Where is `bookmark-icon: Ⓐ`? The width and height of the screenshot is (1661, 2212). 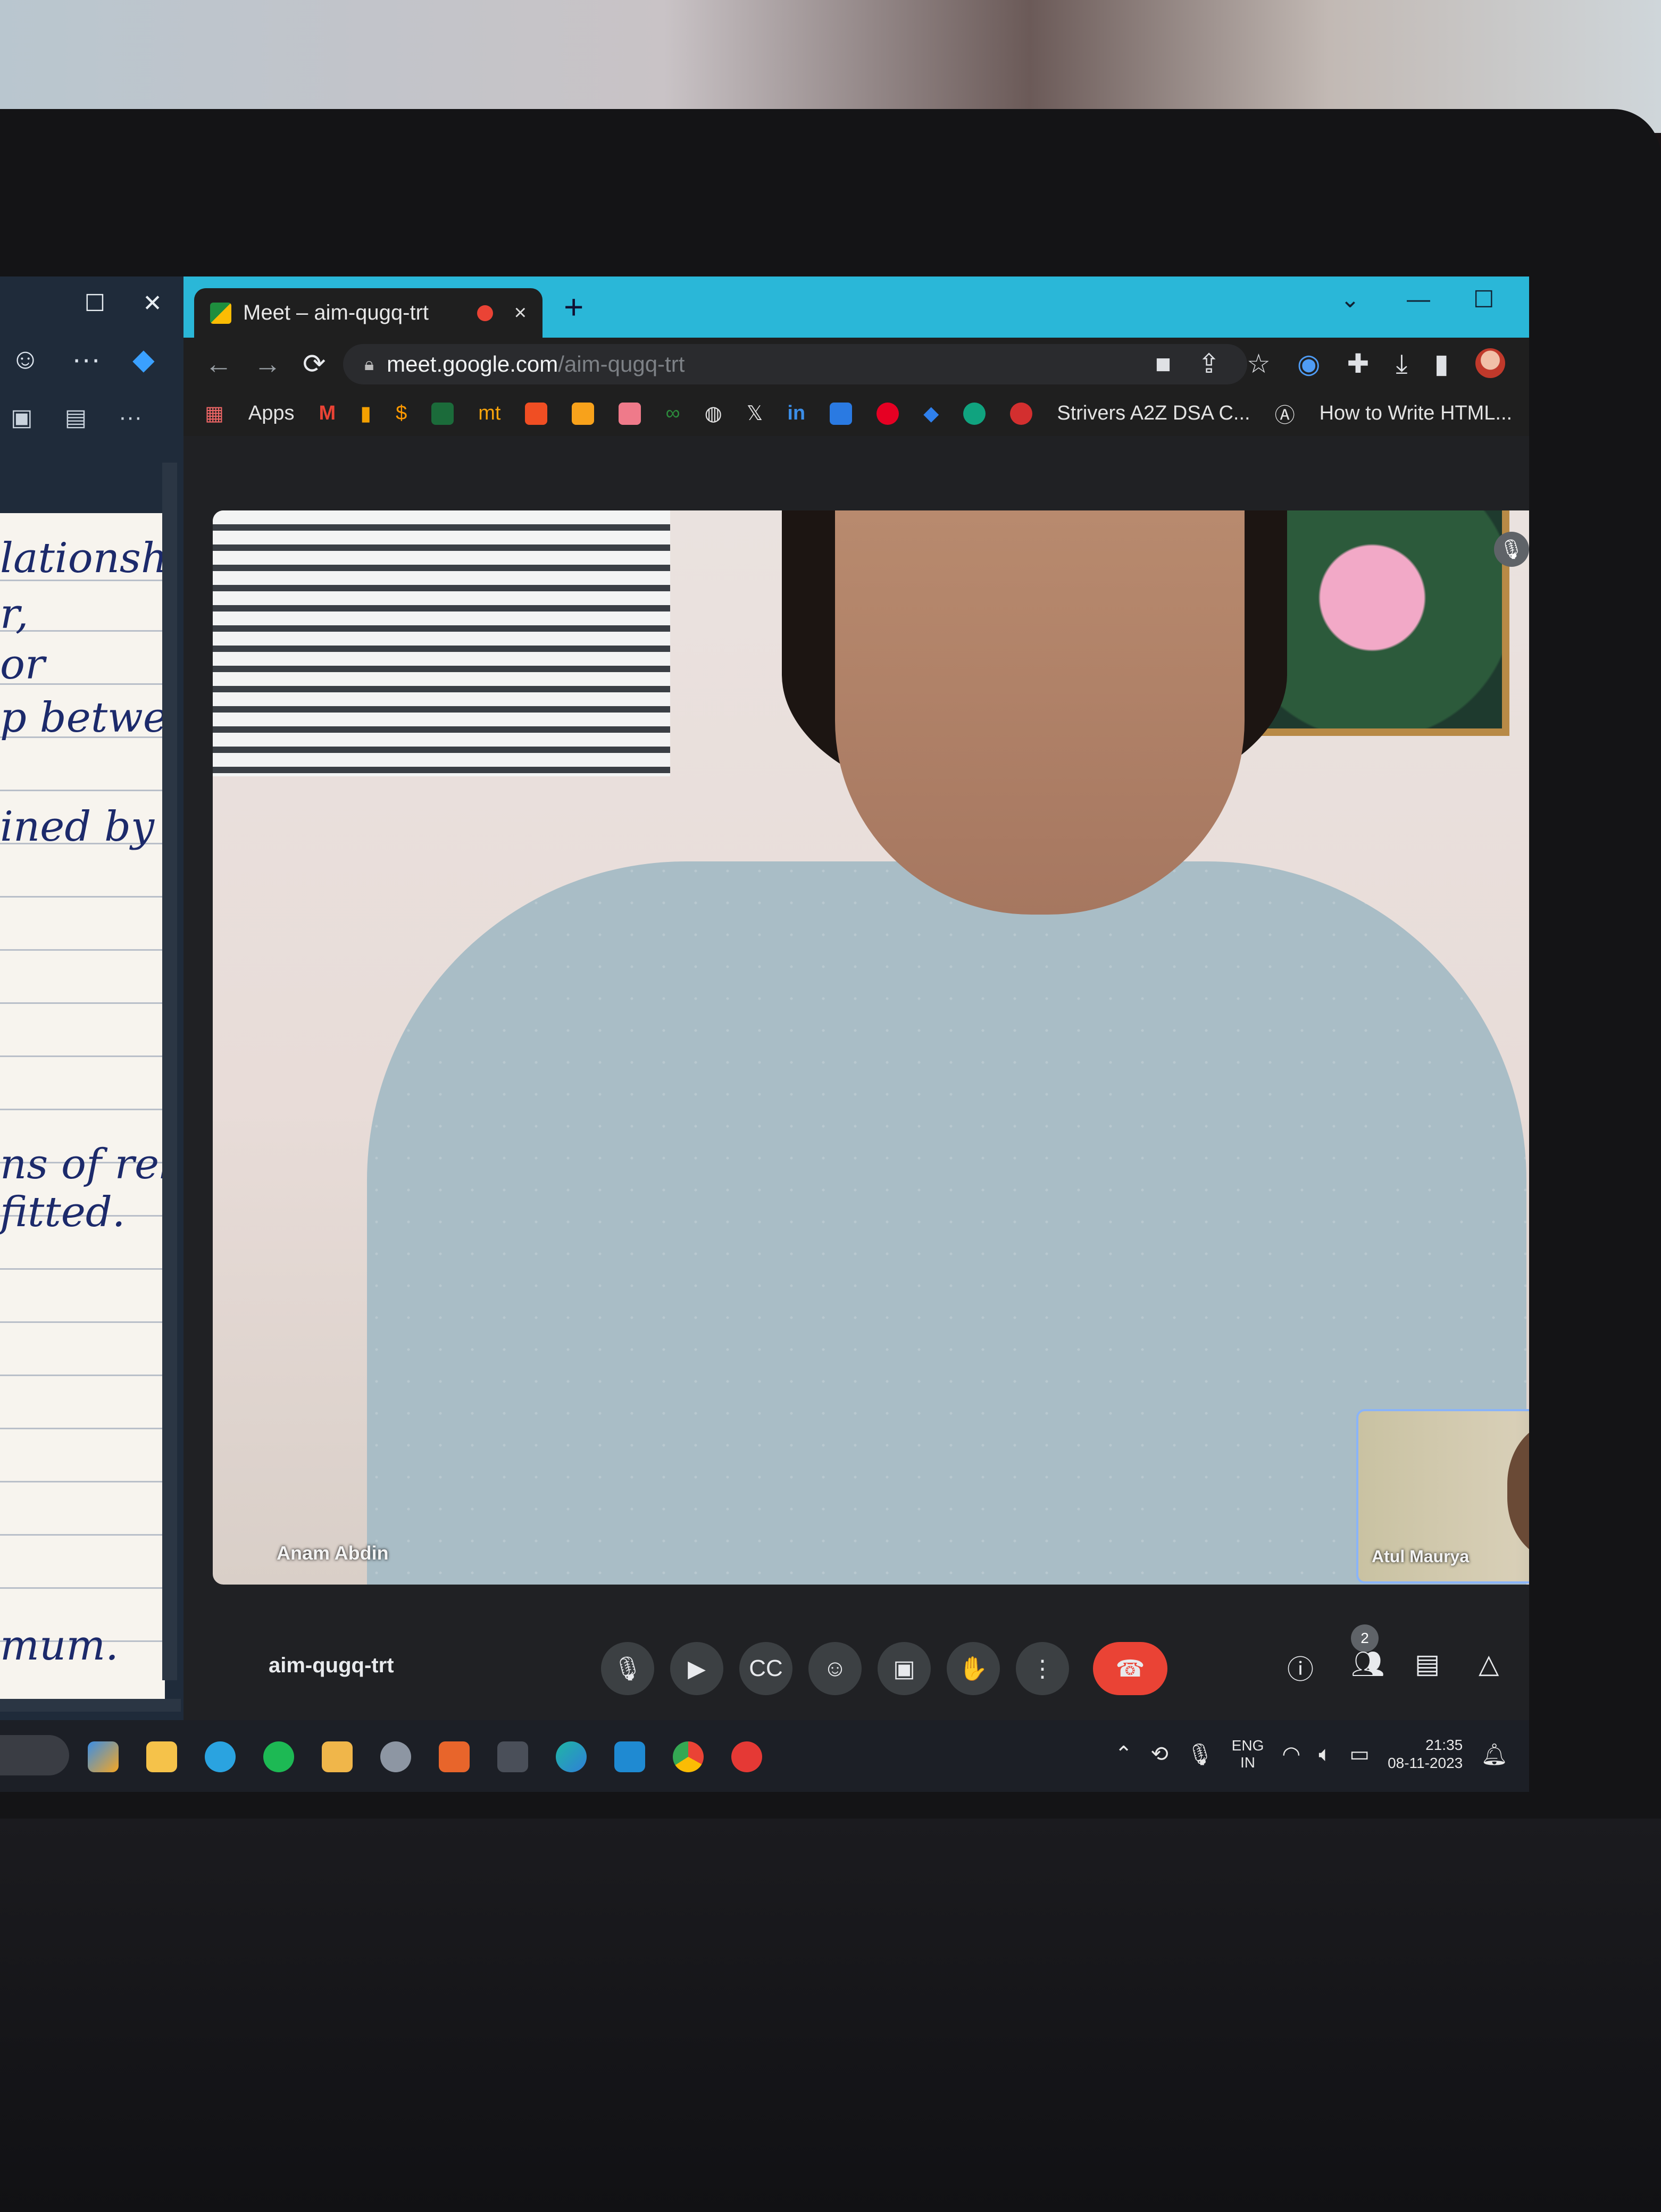
bookmark-icon: Ⓐ is located at coordinates (1285, 413).